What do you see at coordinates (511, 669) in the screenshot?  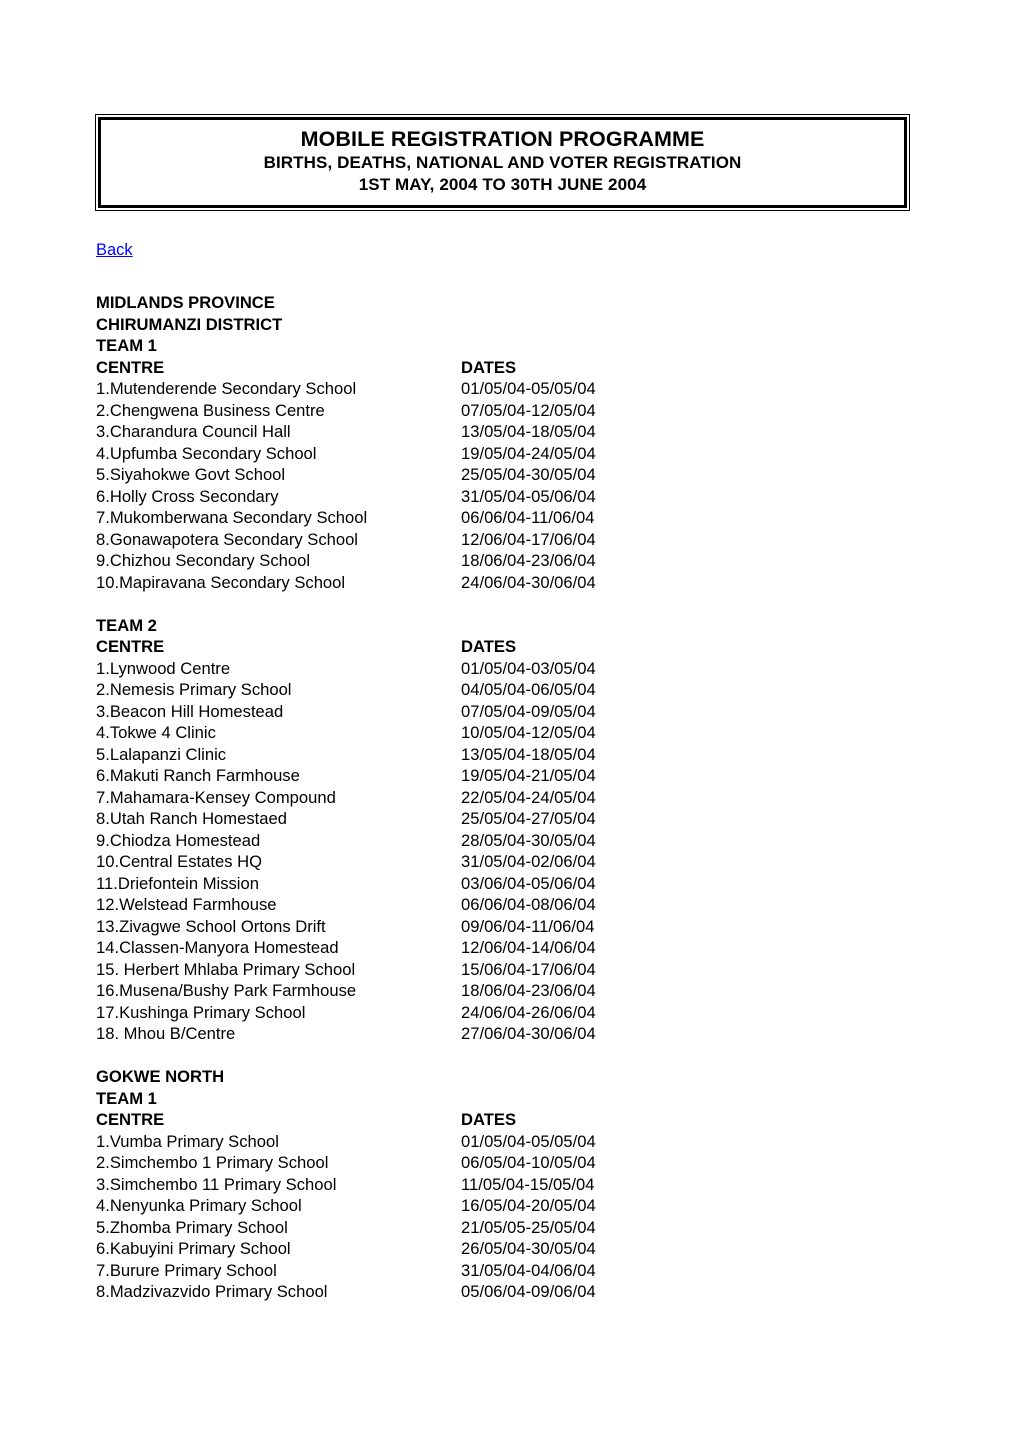 I see `schedule-row: 1.Lynwood Centre 01/05/04-03/05/04` at bounding box center [511, 669].